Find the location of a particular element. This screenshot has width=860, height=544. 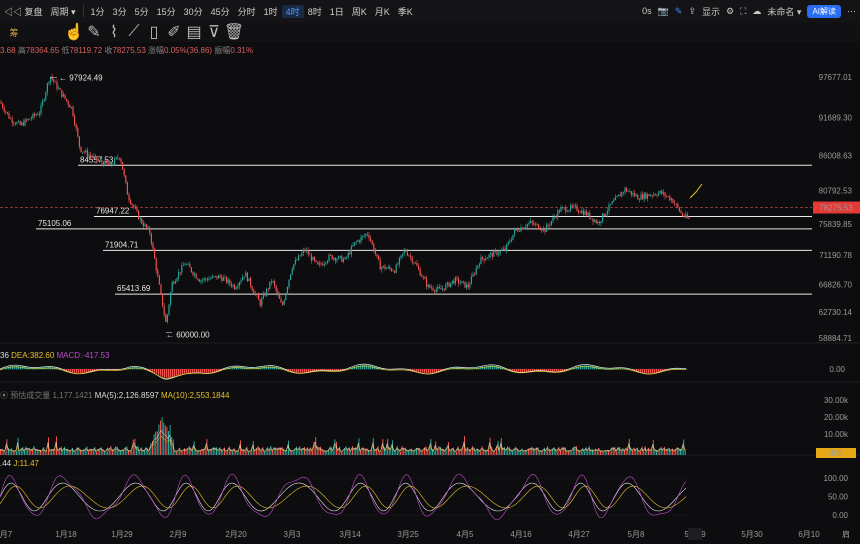

date-axis-label: 1月18 is located at coordinates (66, 534).